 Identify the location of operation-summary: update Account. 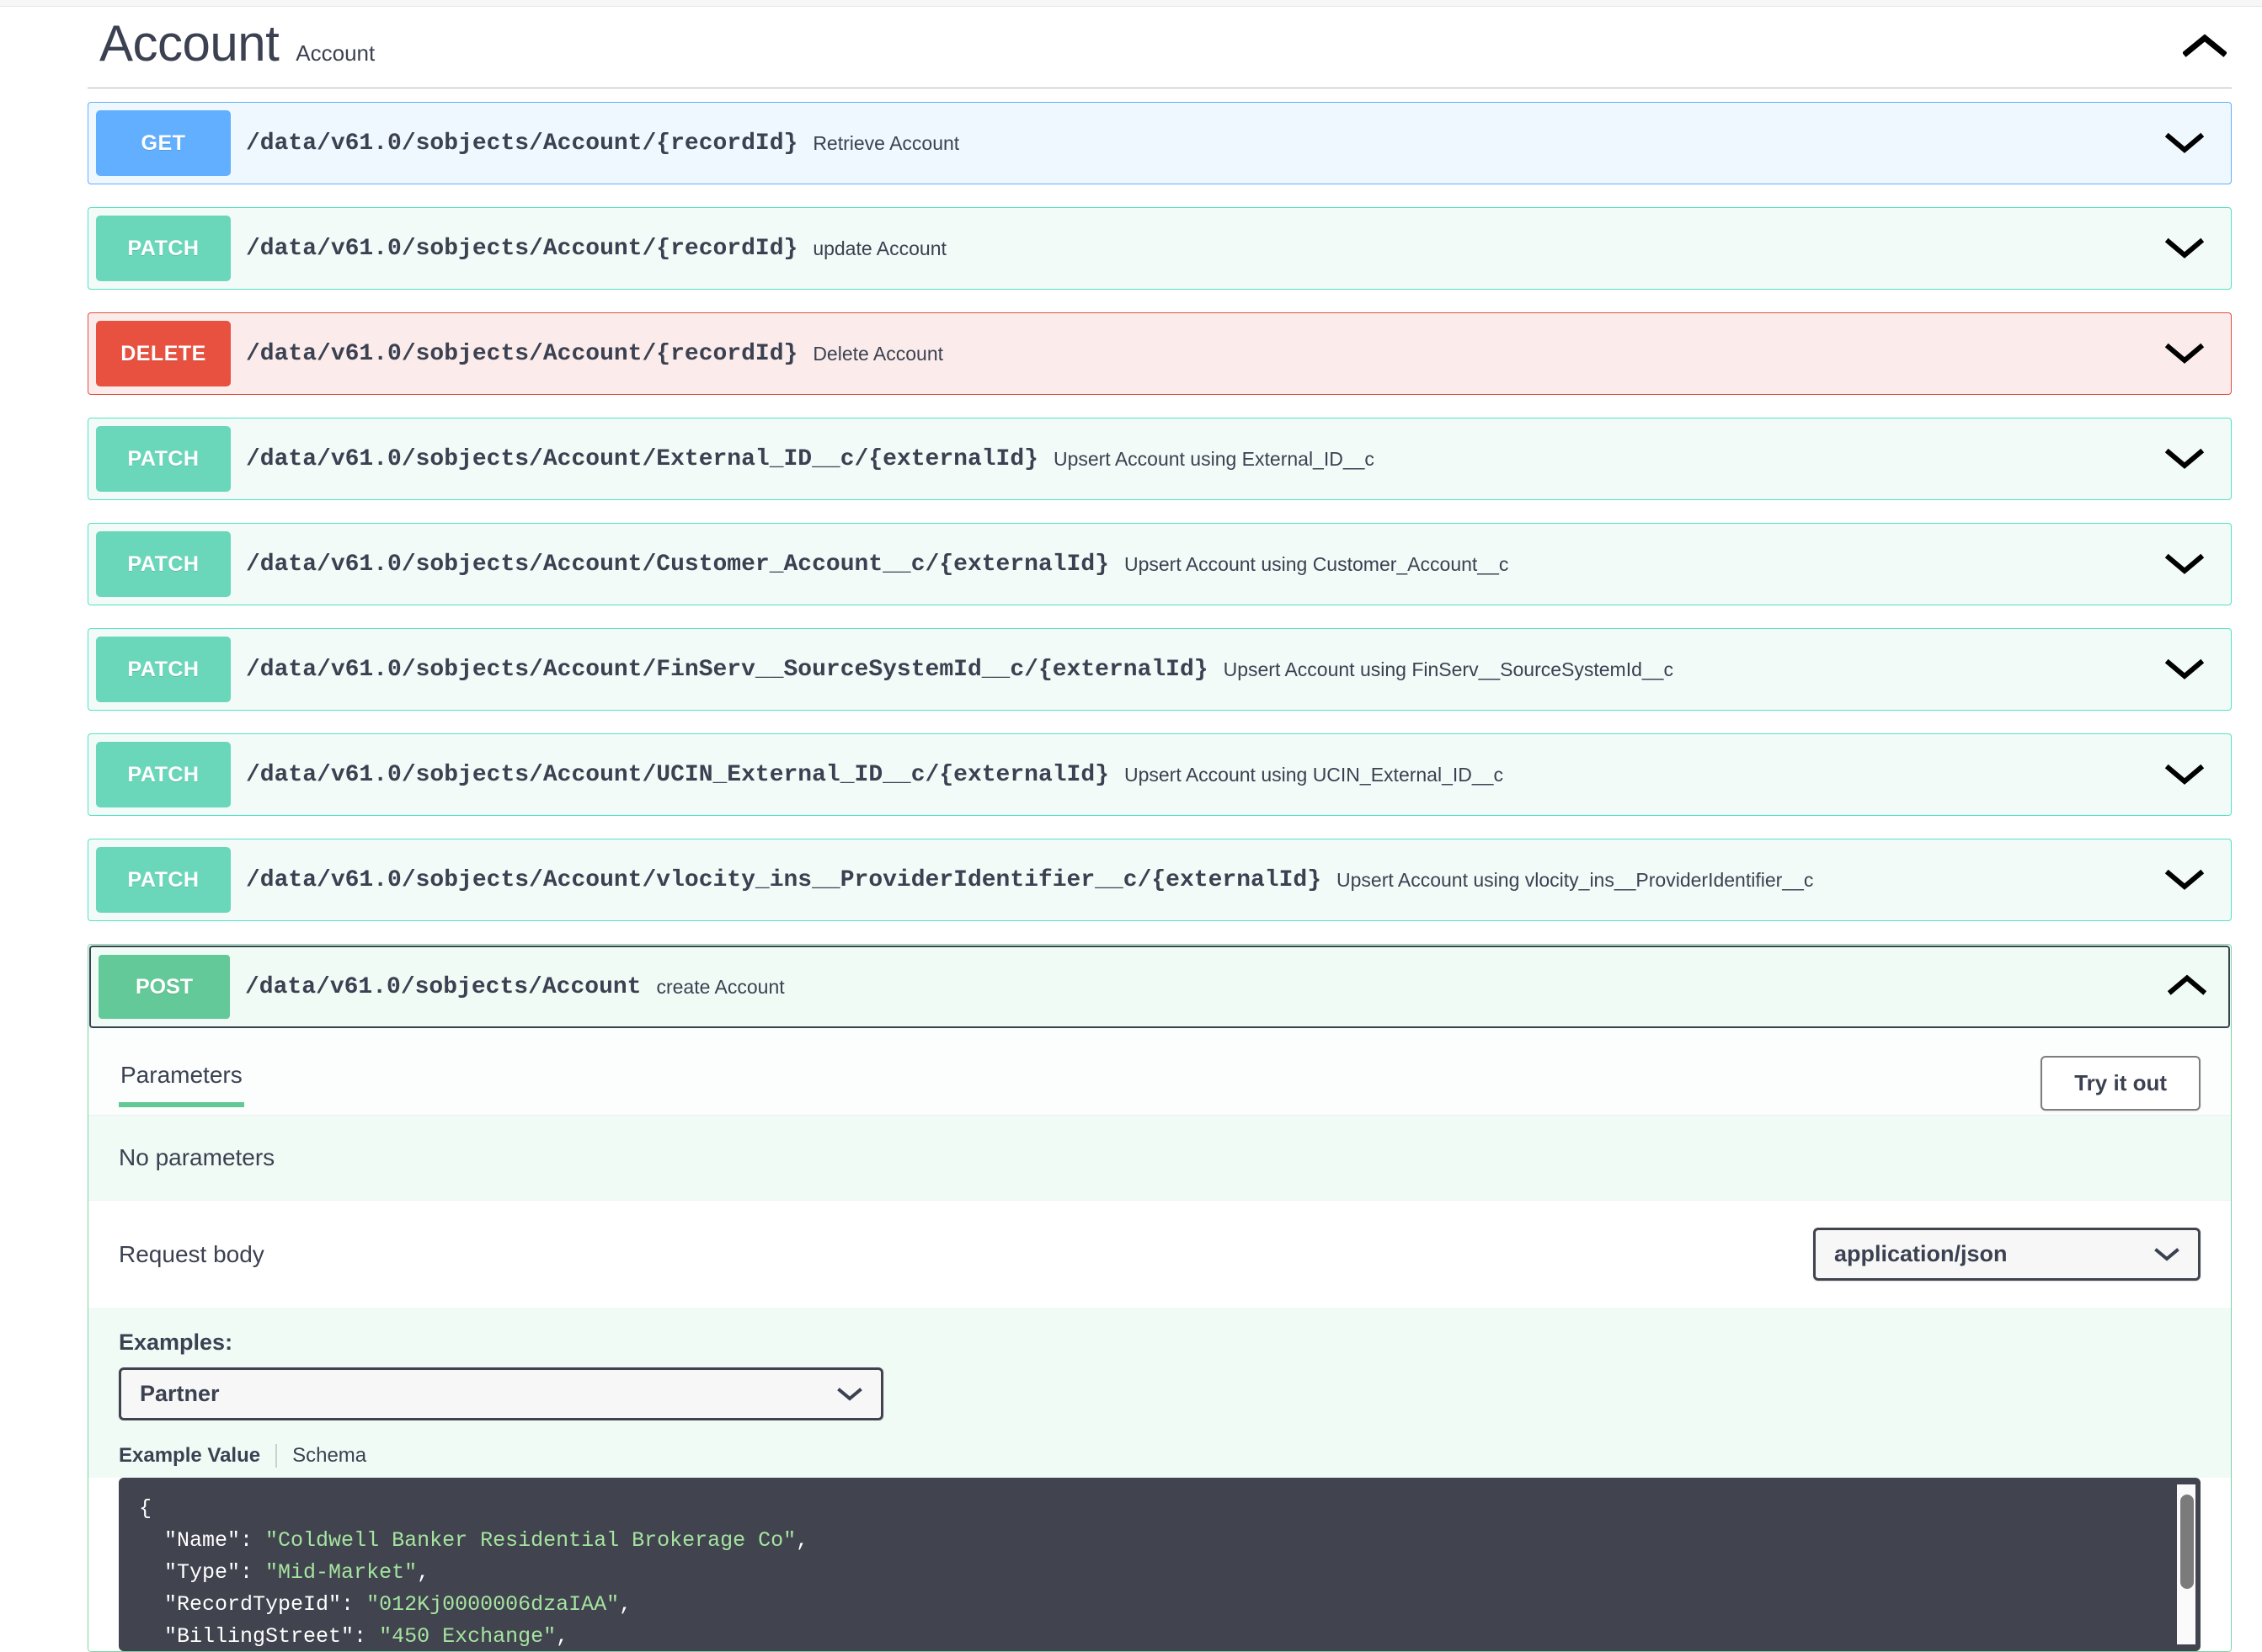
(880, 248).